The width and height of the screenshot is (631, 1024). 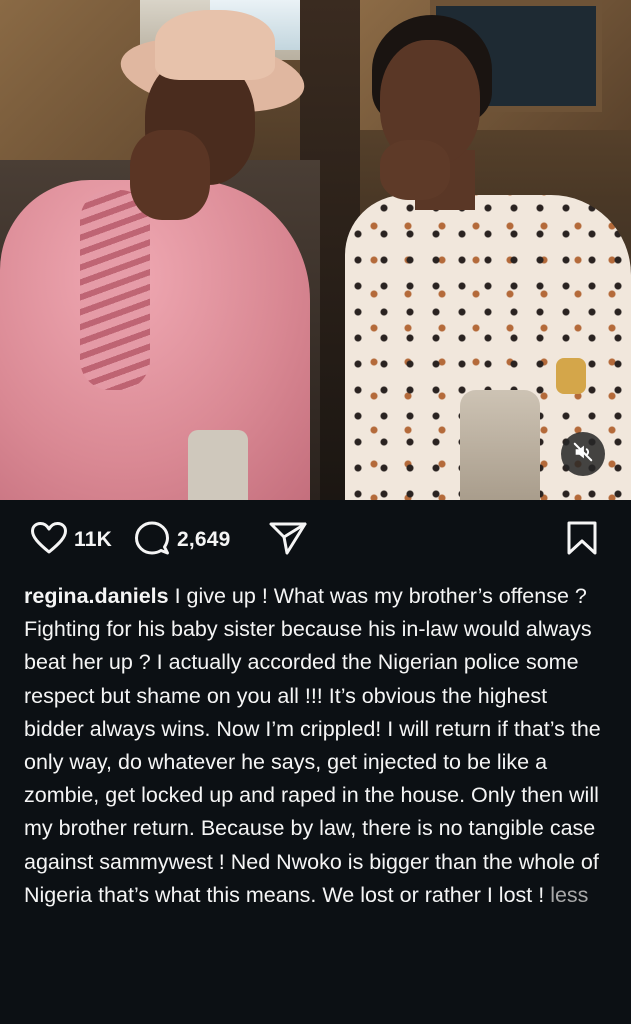 I want to click on caption-less-link: less, so click(x=569, y=895).